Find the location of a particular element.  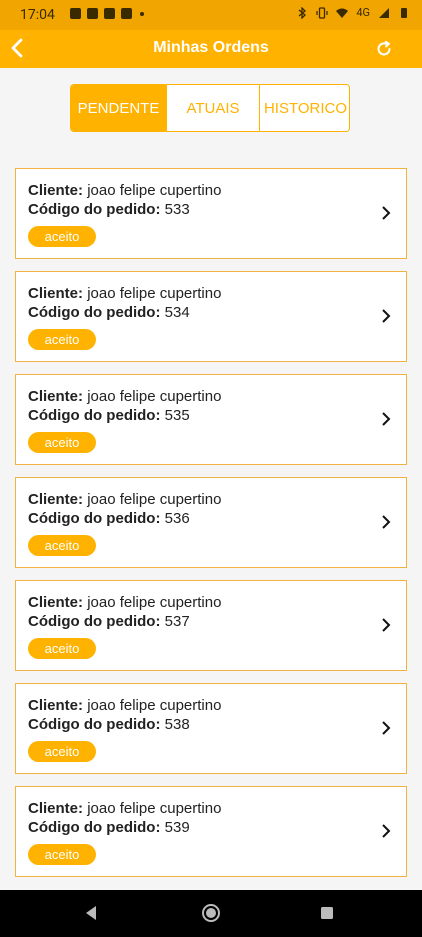

order-code: 536 is located at coordinates (177, 518).